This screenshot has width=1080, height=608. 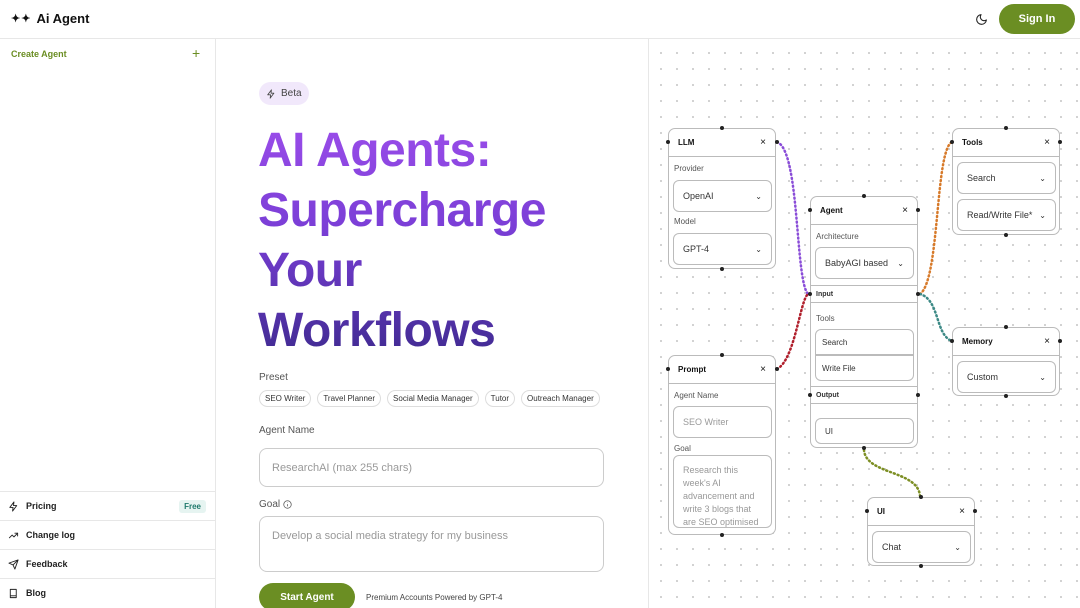 I want to click on memory-value: Custom, so click(x=983, y=377).